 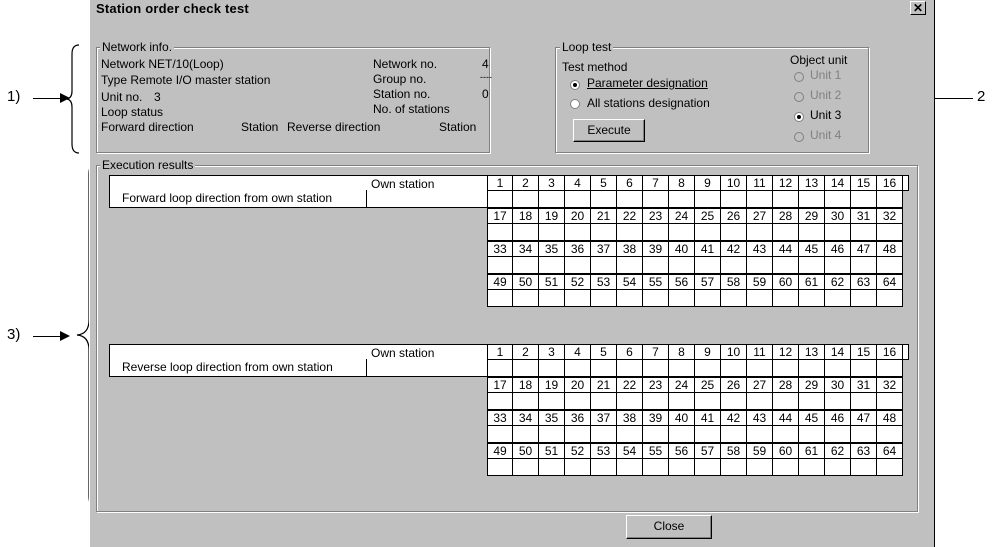 I want to click on station-number-cell: 40, so click(x=682, y=418).